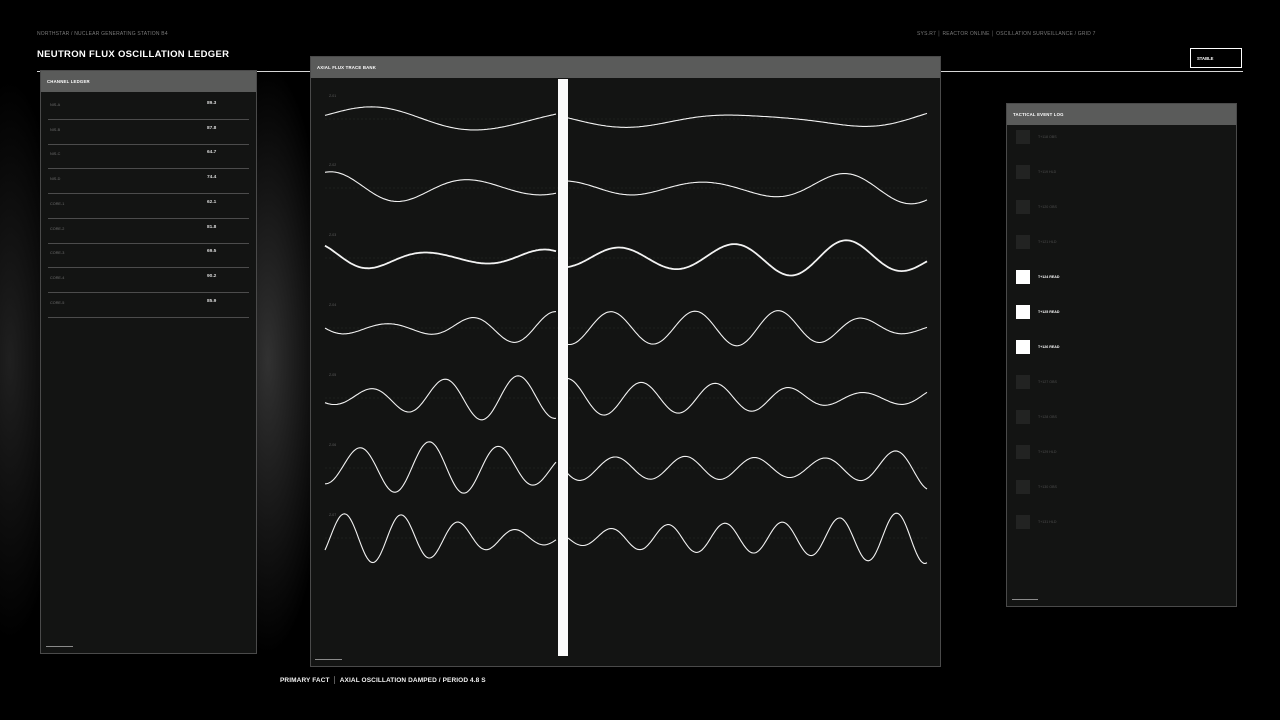 This screenshot has width=1280, height=720. I want to click on trace-row-label: Z-03, so click(332, 235).